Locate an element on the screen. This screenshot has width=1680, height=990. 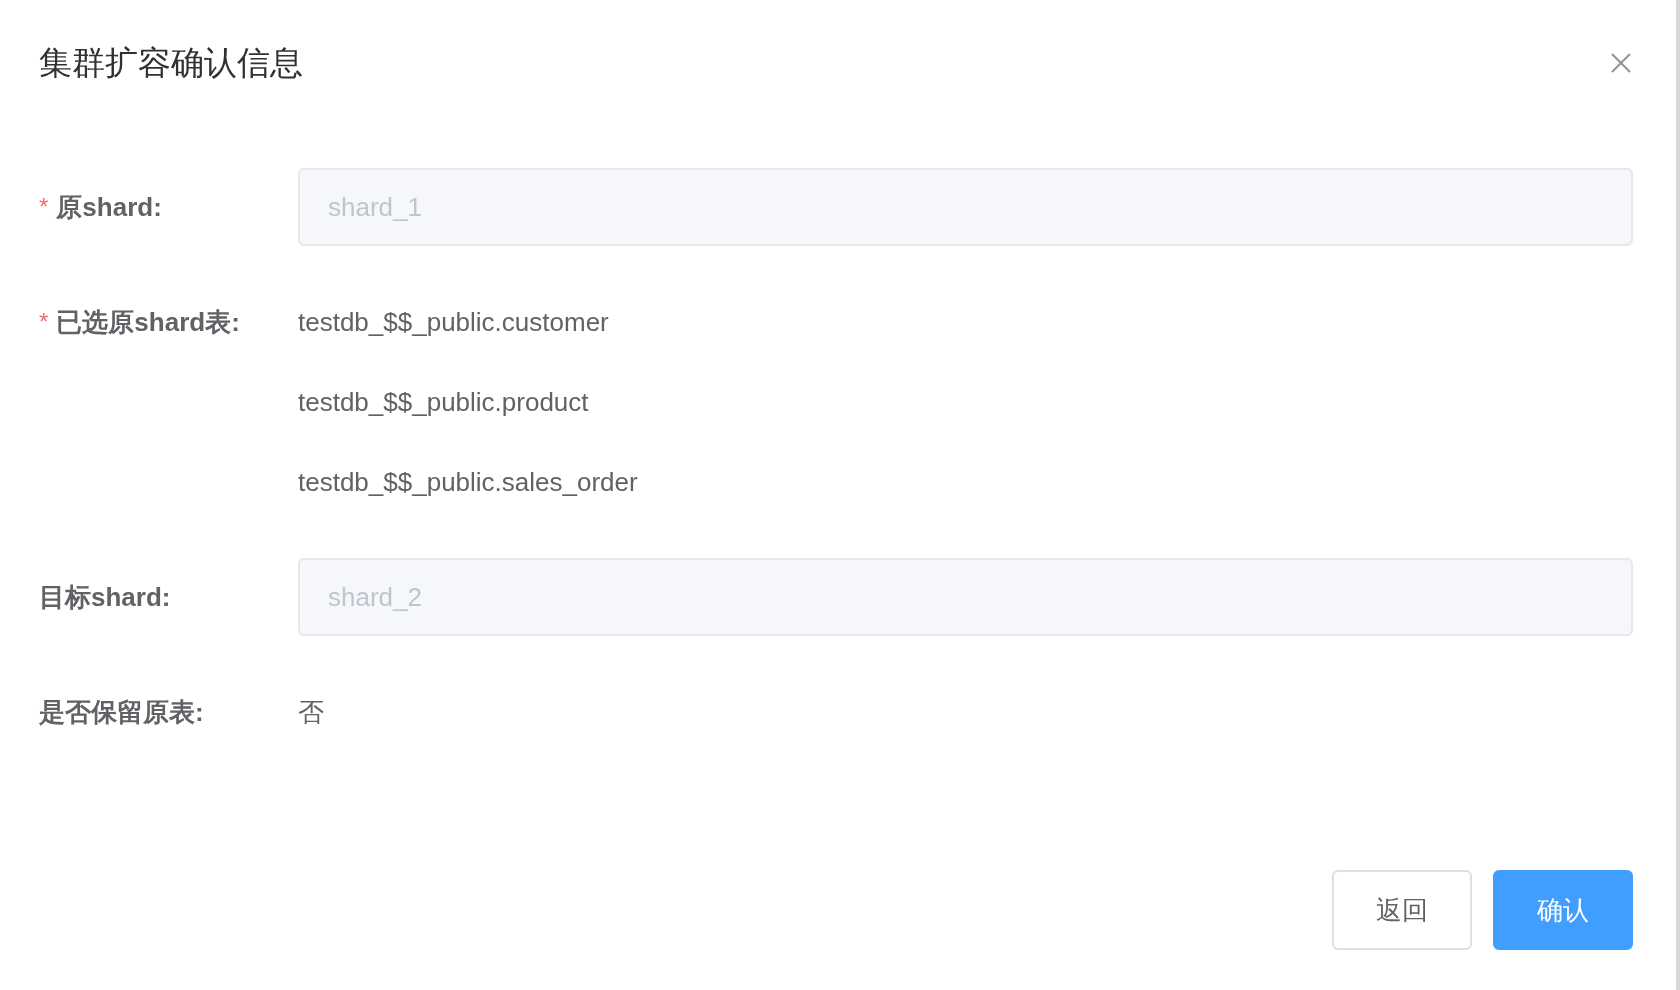
back-button: 返回 is located at coordinates (1402, 910).